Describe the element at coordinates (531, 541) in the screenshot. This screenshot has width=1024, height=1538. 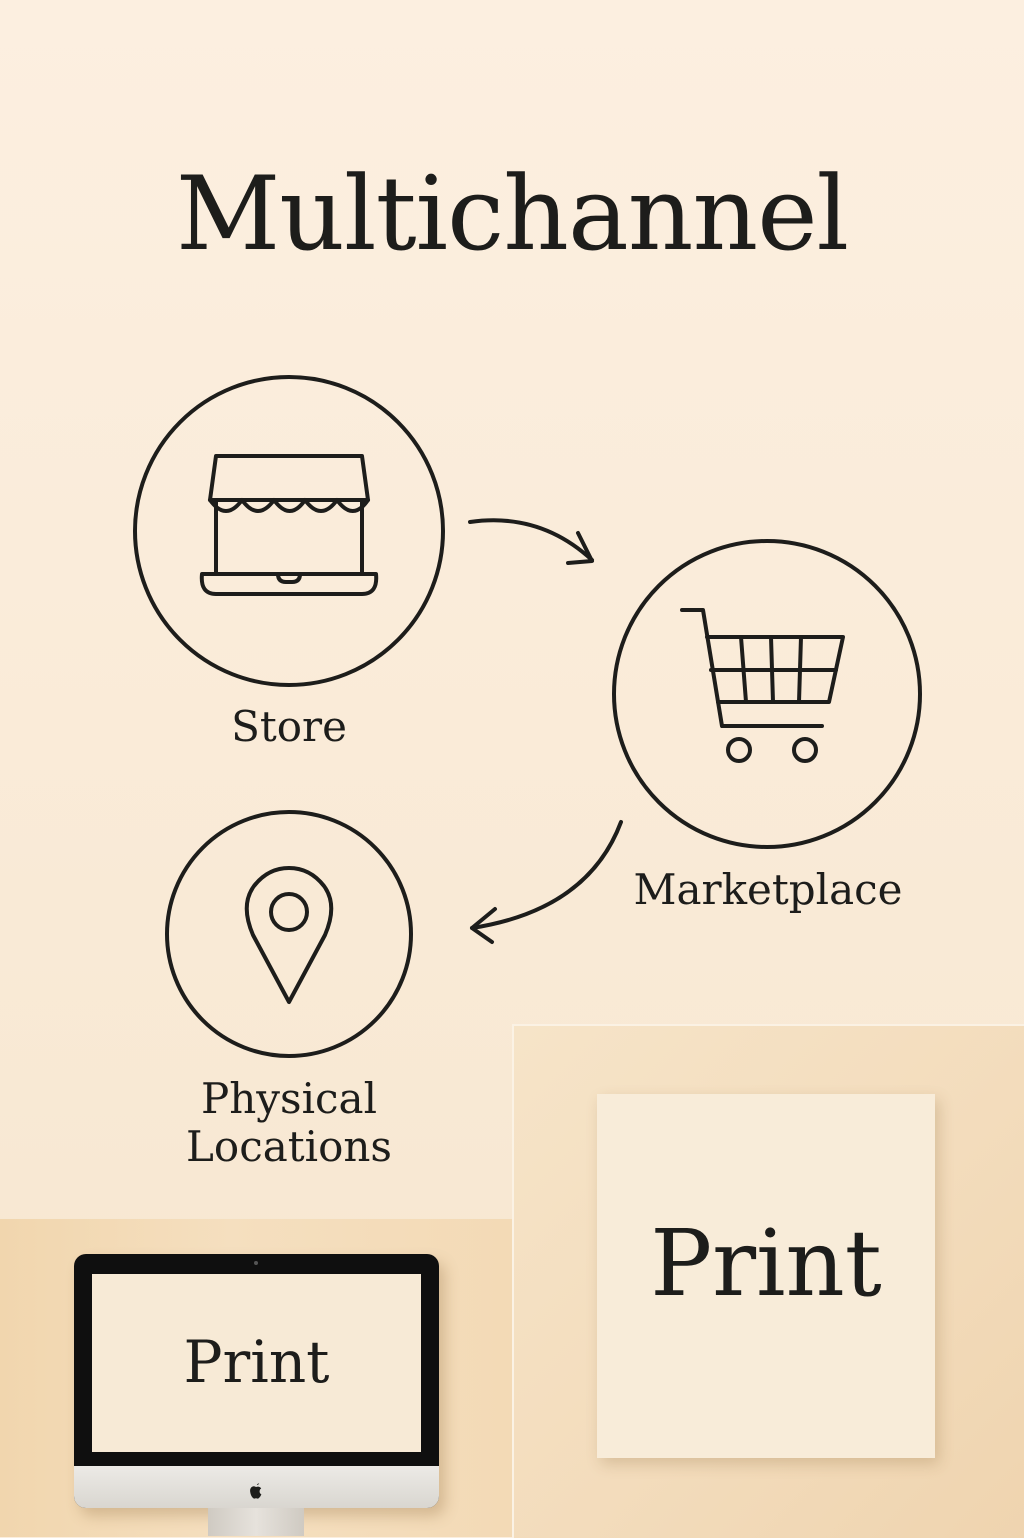
I see `arrow-store-to-marketplace` at that location.